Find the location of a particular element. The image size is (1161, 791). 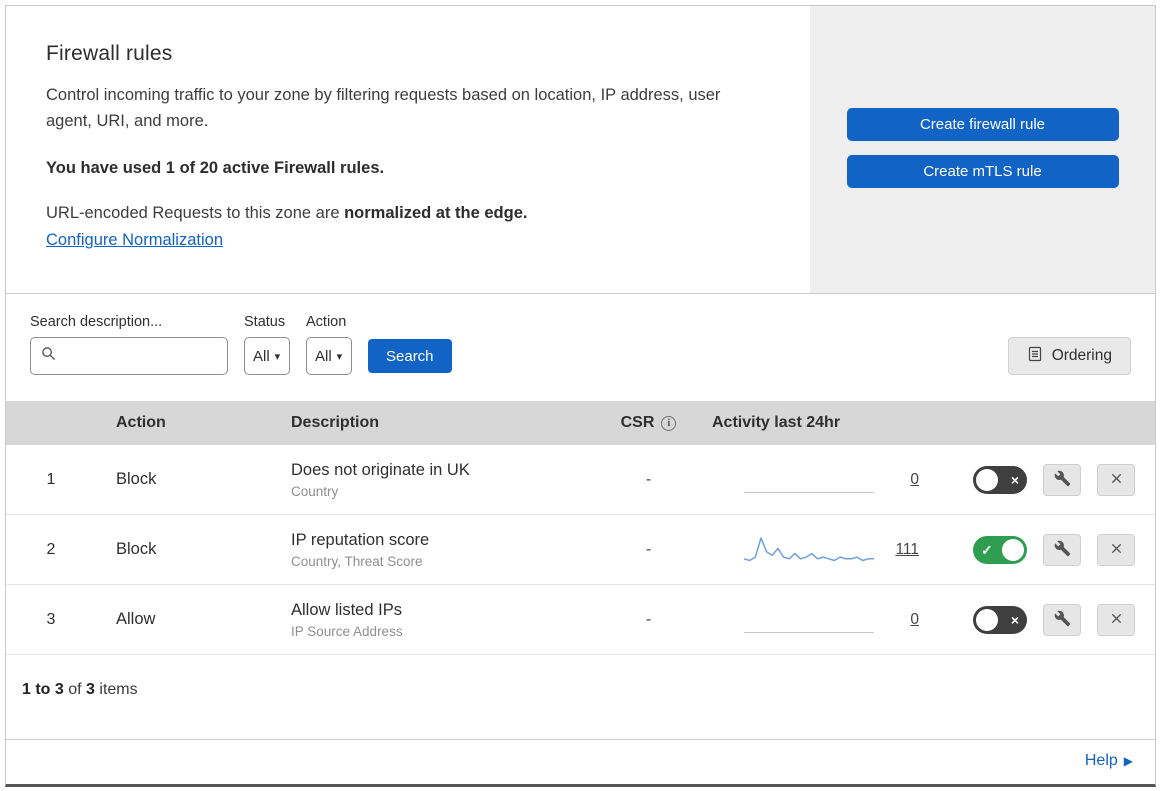

info-icon: i is located at coordinates (669, 423).